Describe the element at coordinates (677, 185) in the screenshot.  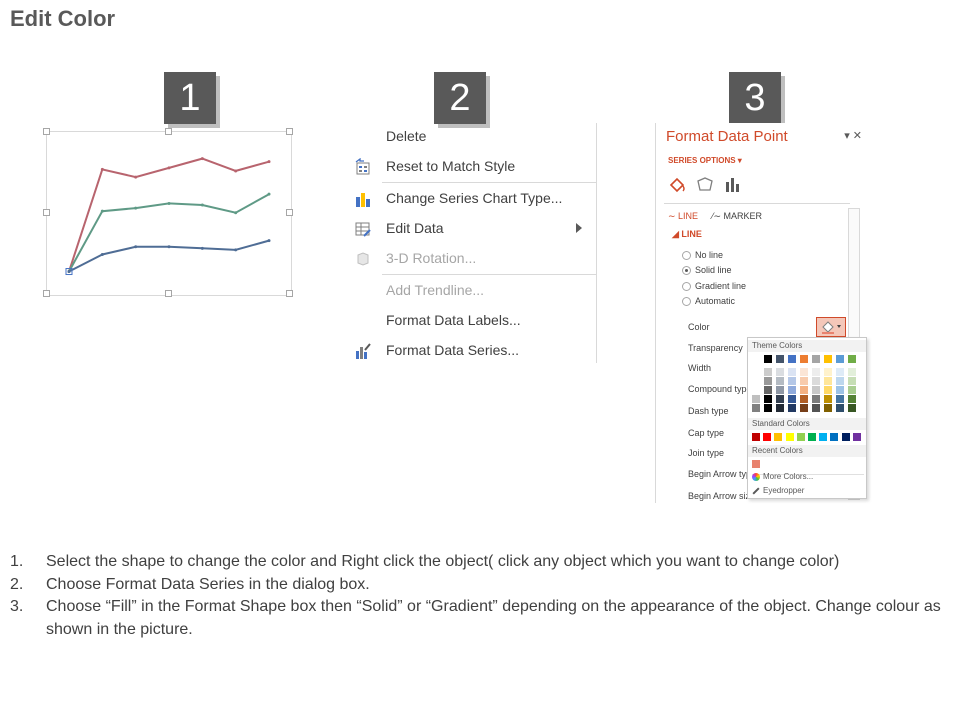
I see `fill-line-icon` at that location.